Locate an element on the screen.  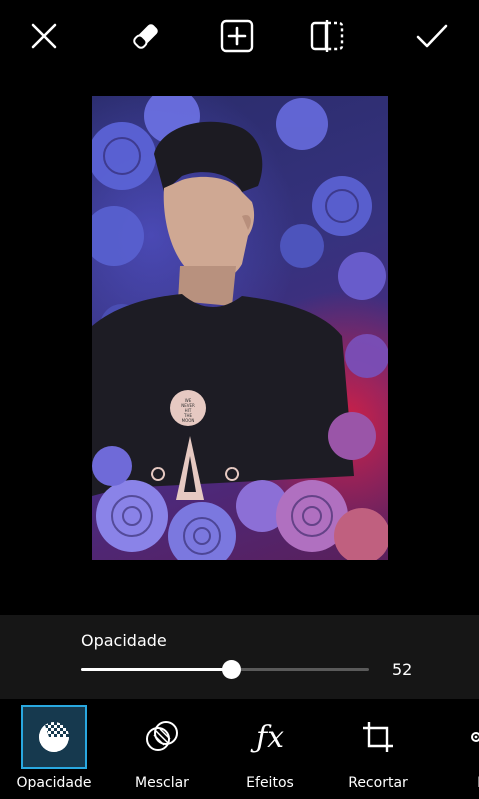
opacity-panel: Opacidade is located at coordinates (239, 657).